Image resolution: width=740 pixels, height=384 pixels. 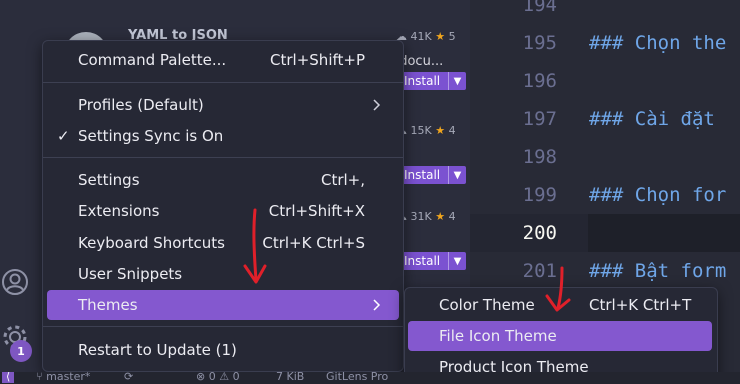 I want to click on menu-item-themes: Themes, so click(x=223, y=305).